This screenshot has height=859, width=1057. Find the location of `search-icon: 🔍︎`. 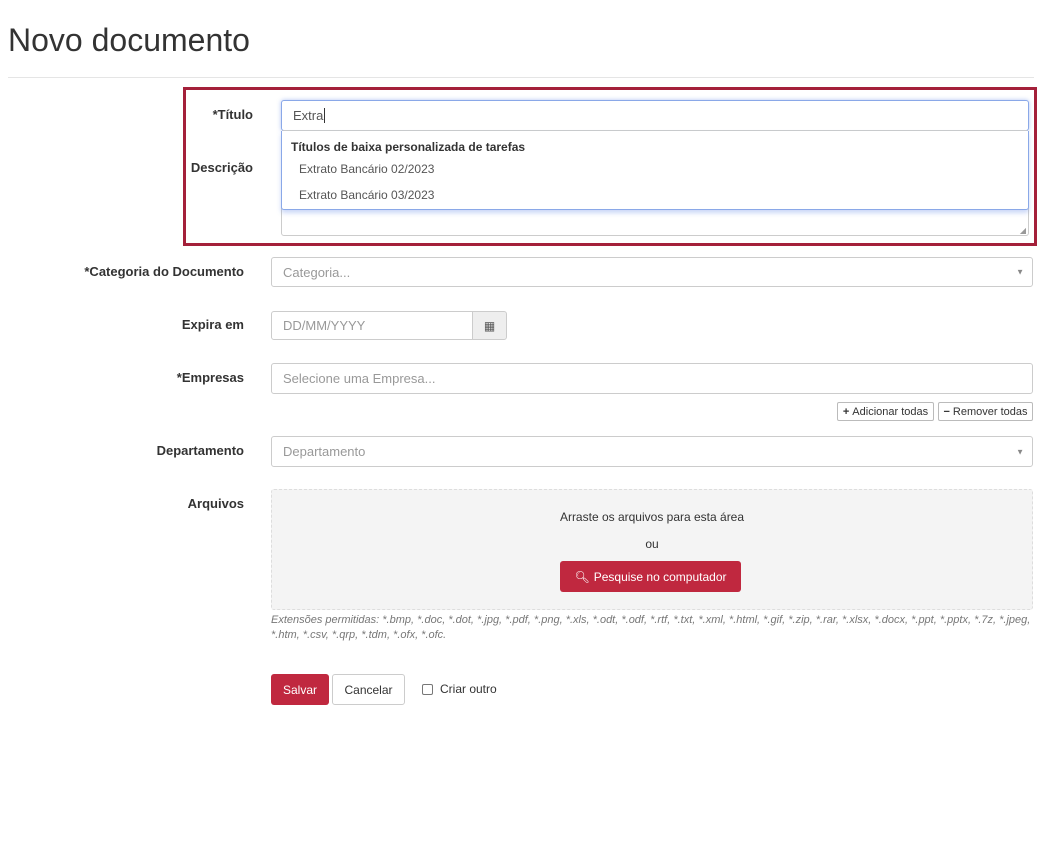

search-icon: 🔍︎ is located at coordinates (582, 576).